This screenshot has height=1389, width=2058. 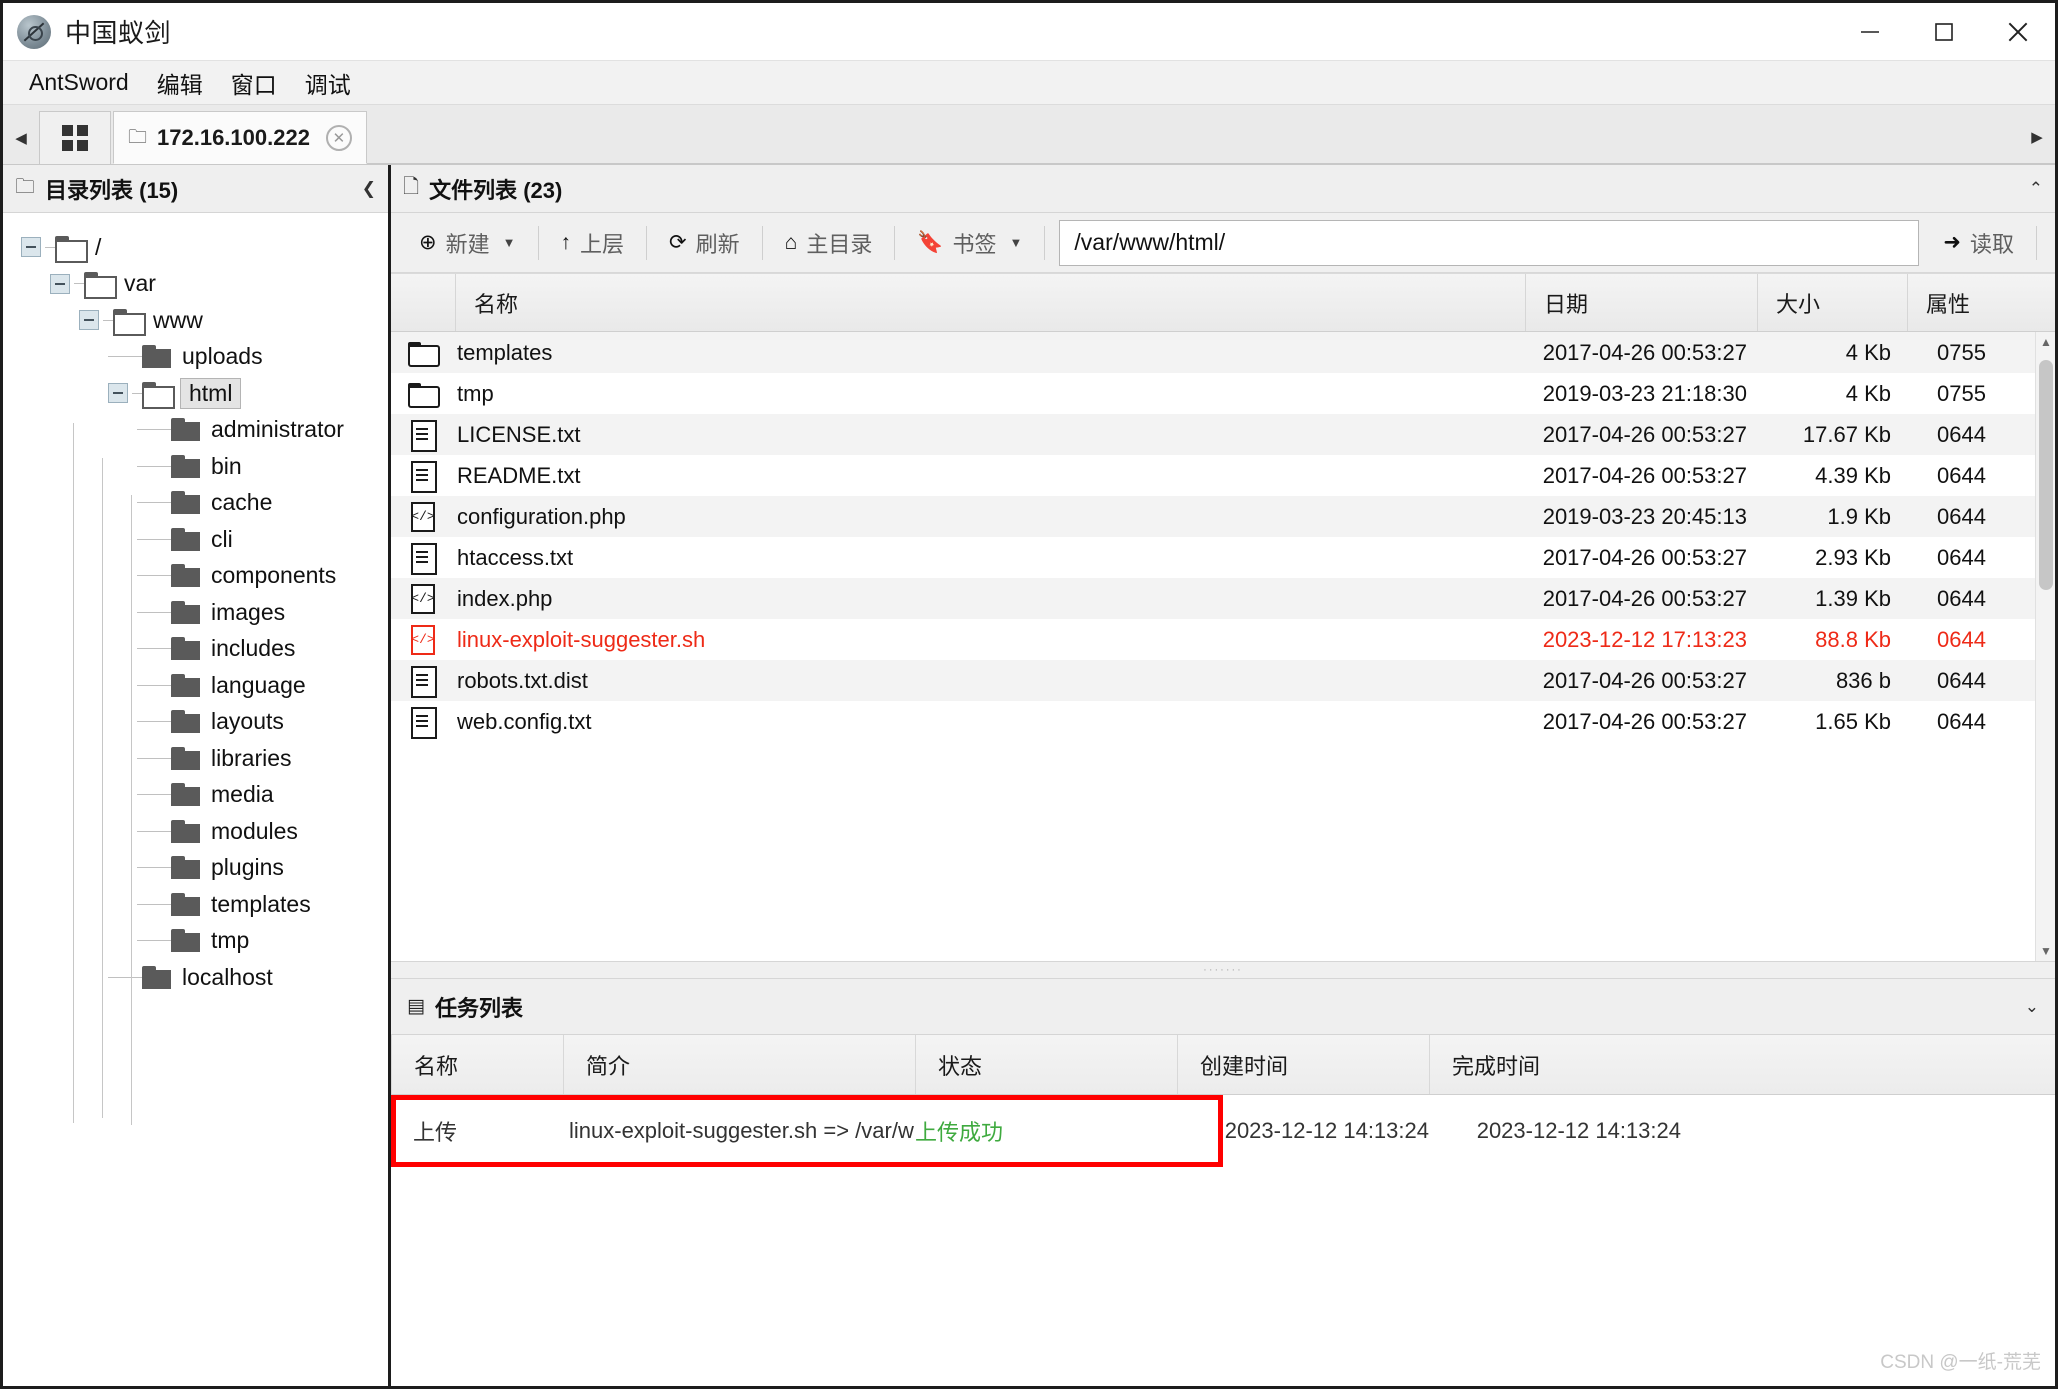 I want to click on tree-item-label: cache, so click(x=242, y=502).